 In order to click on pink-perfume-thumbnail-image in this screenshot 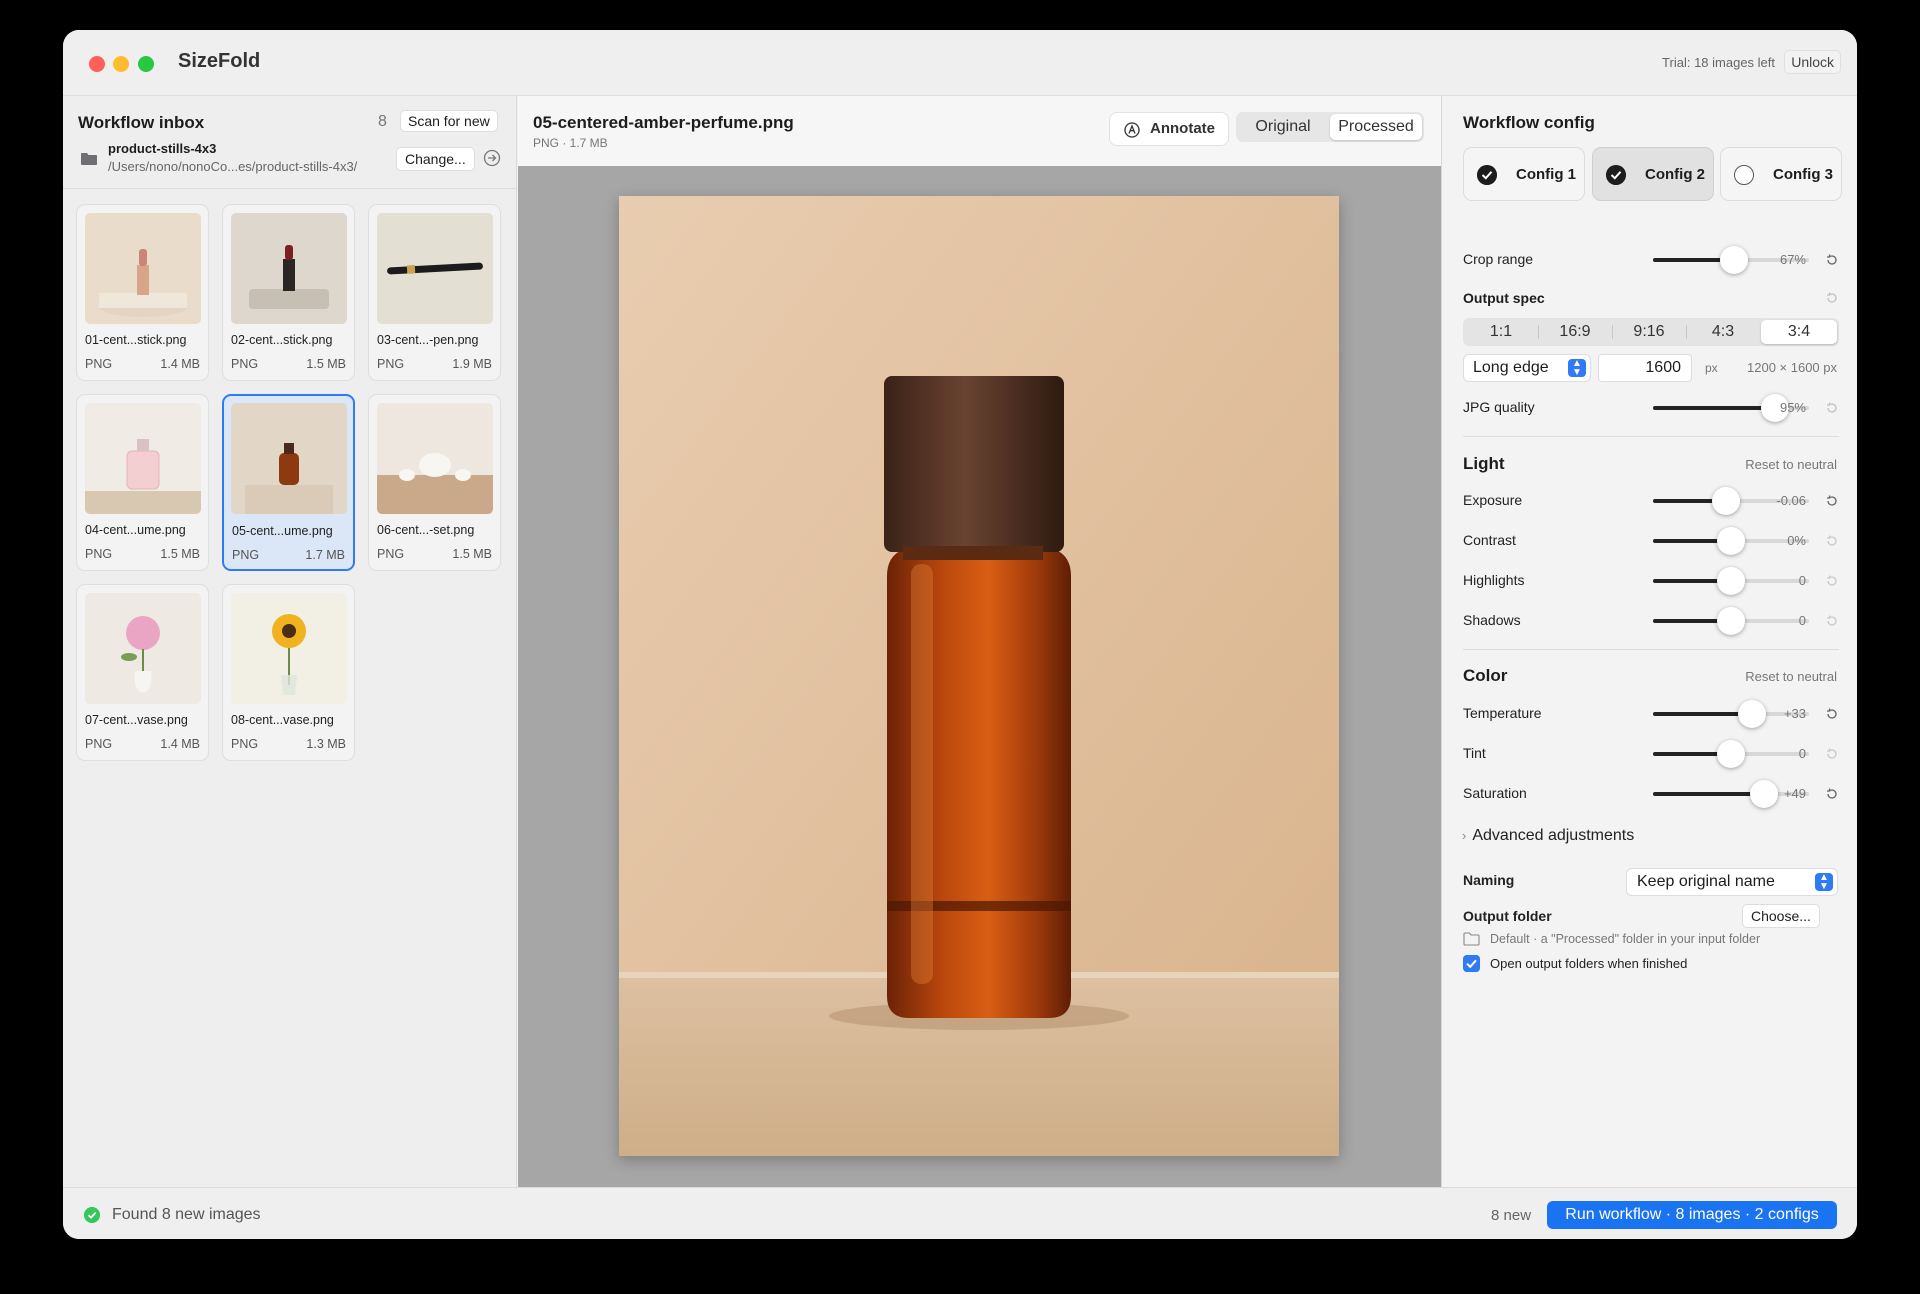, I will do `click(143, 458)`.